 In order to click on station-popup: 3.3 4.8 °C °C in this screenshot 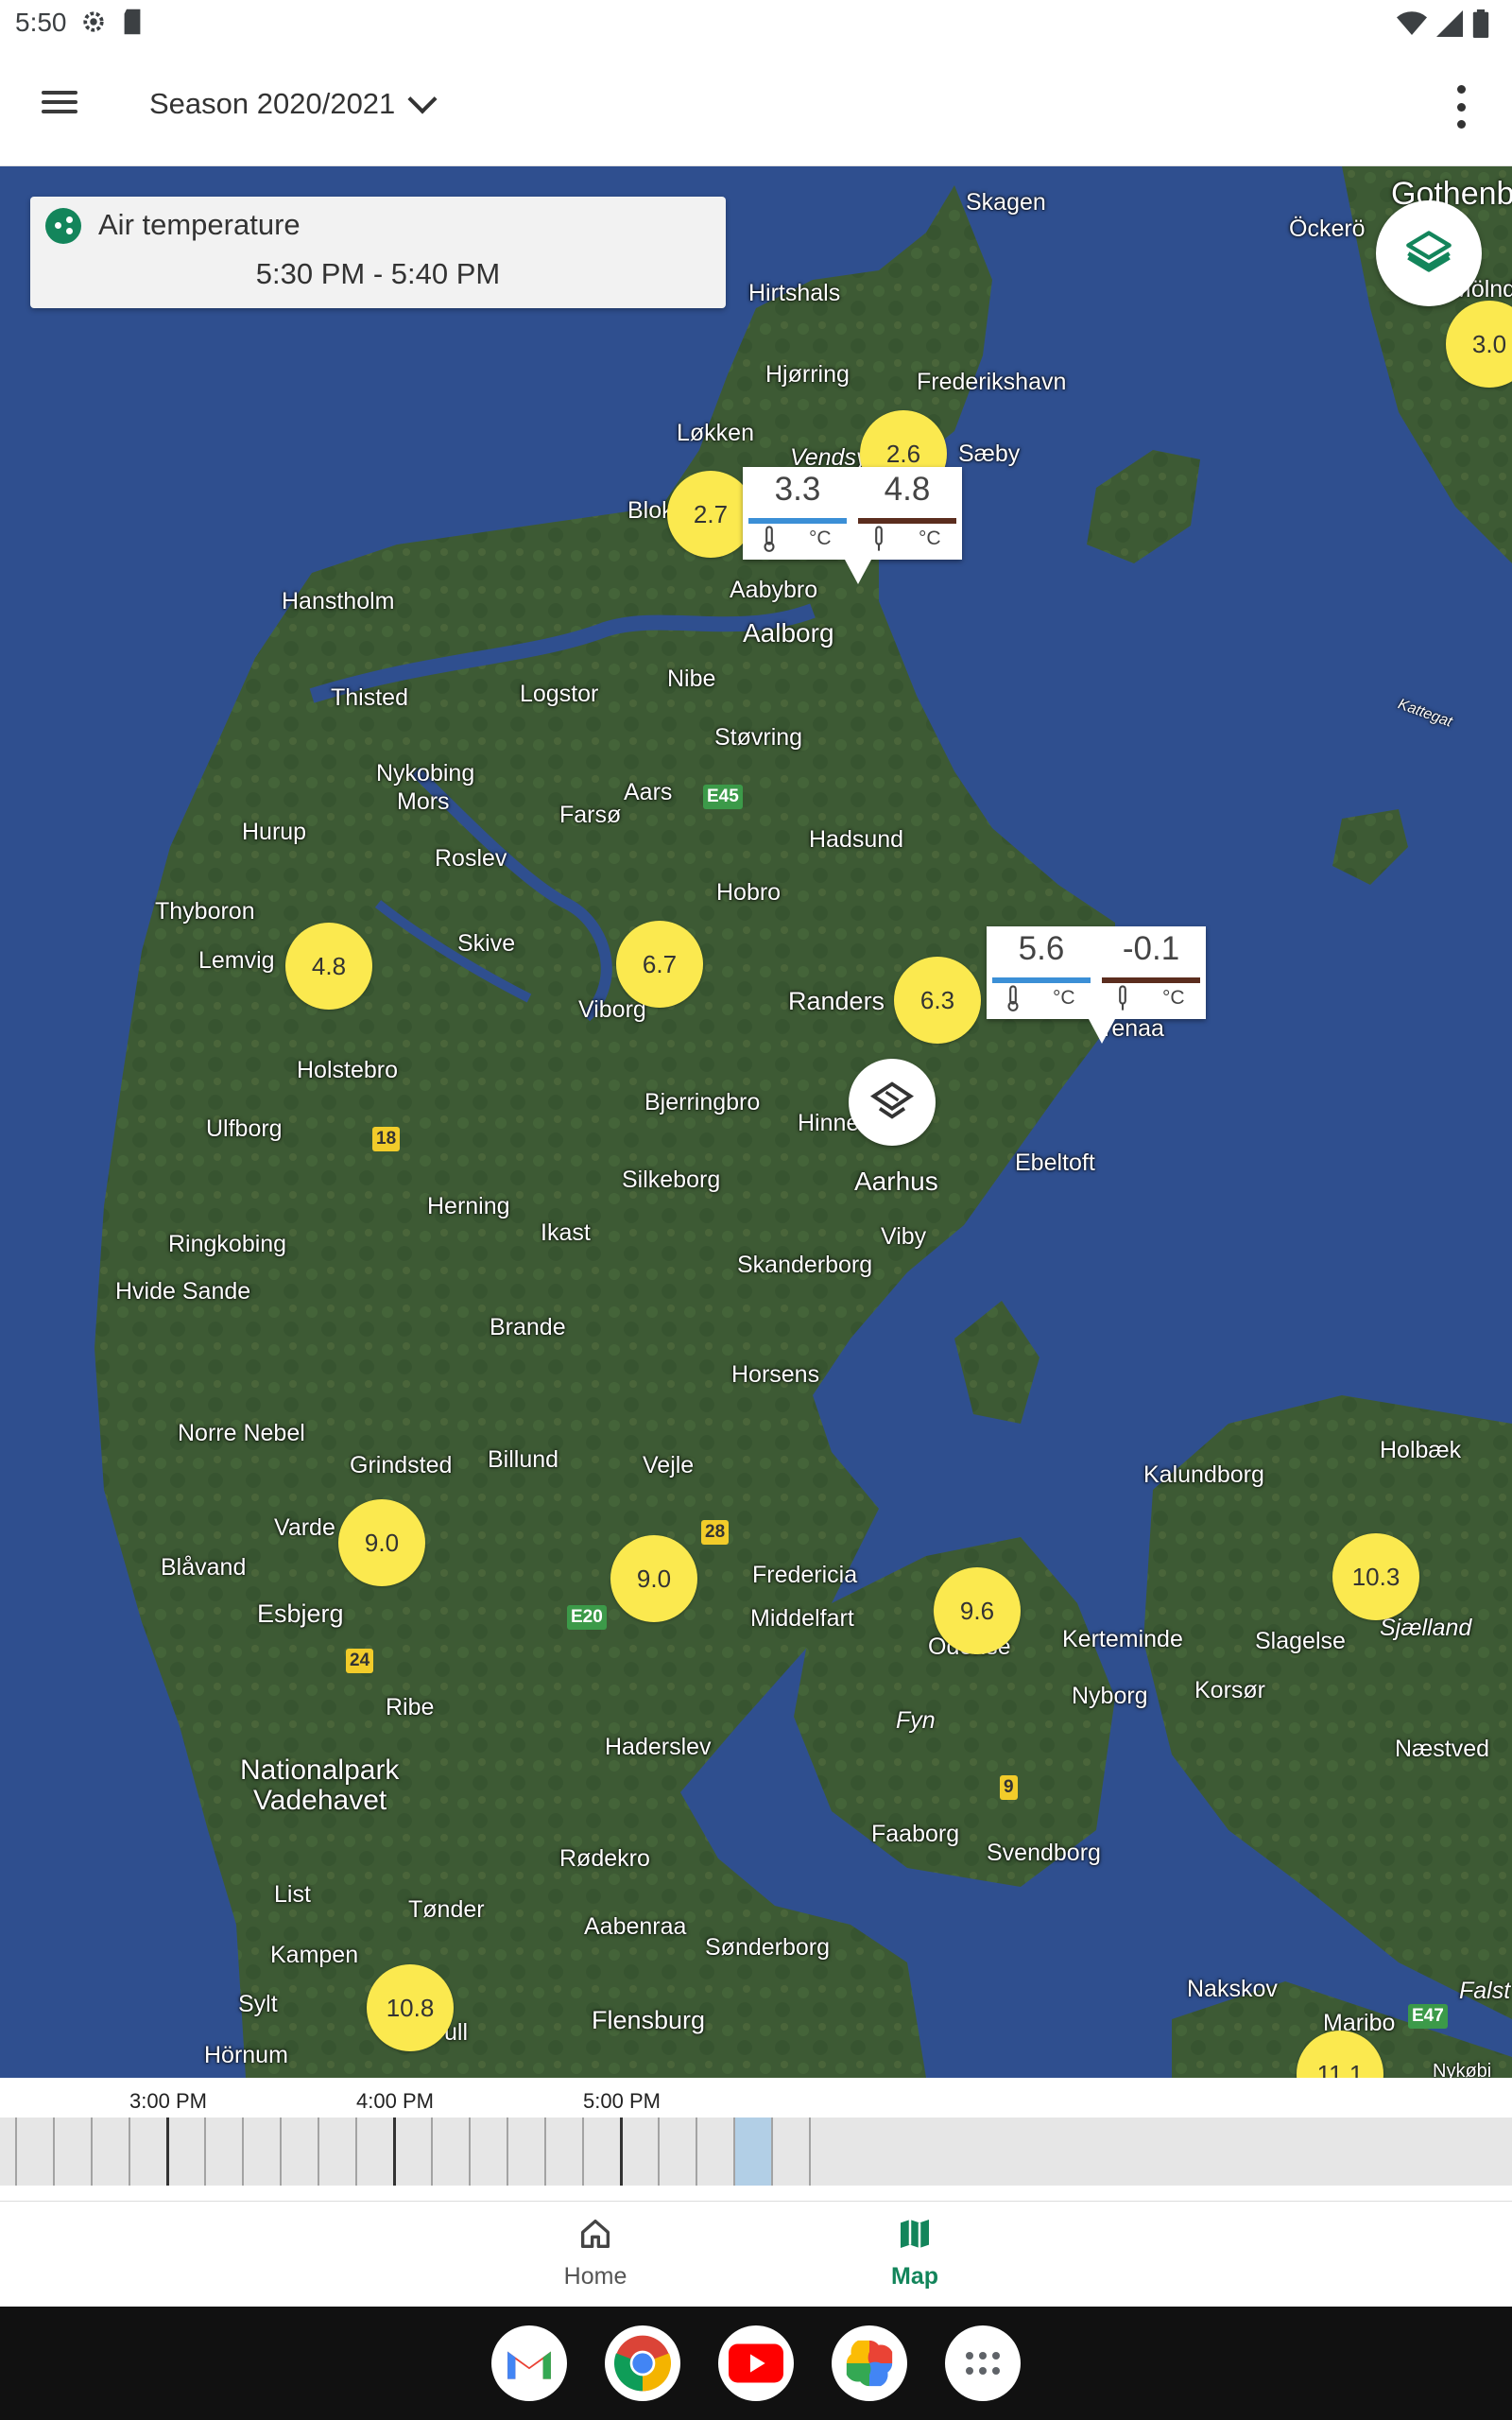, I will do `click(852, 525)`.